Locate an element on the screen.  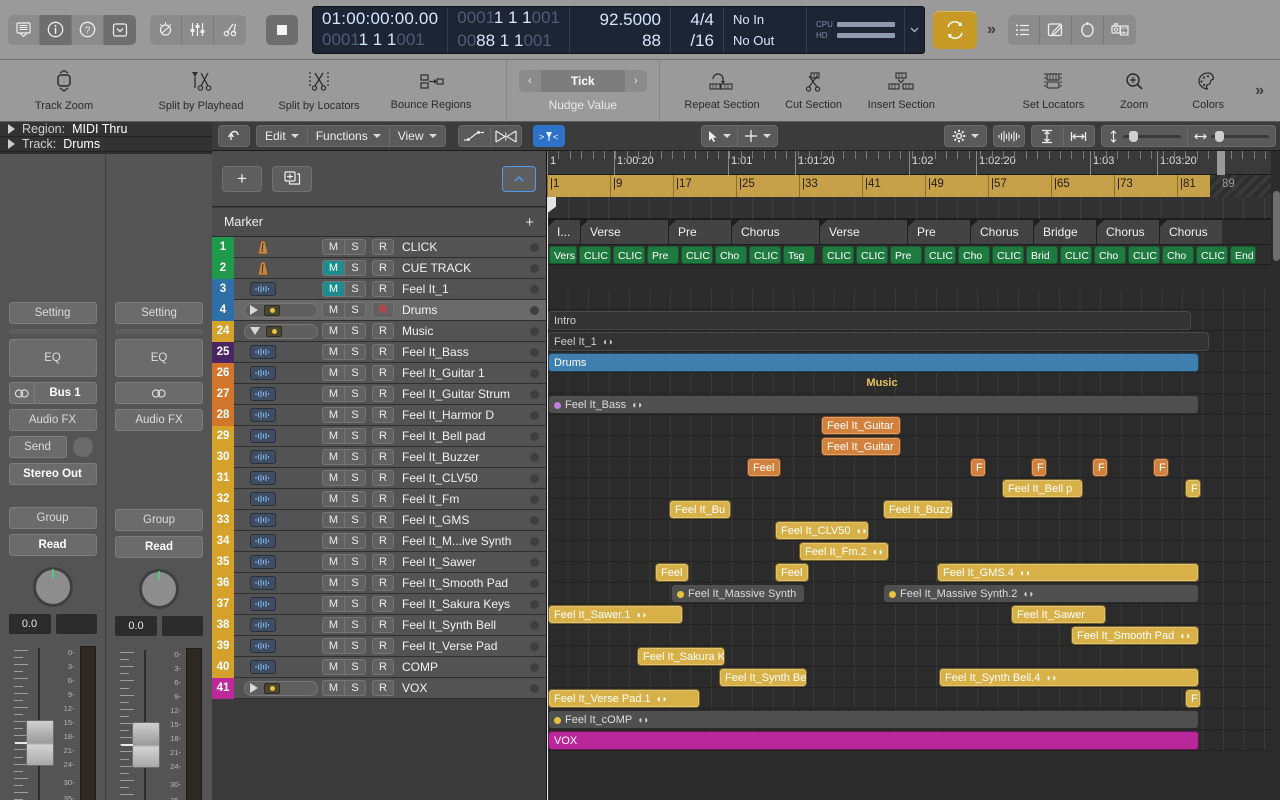
lcd-timecode-cell: 01:00:00:00.00 00011 1 1001 is located at coordinates (381, 29).